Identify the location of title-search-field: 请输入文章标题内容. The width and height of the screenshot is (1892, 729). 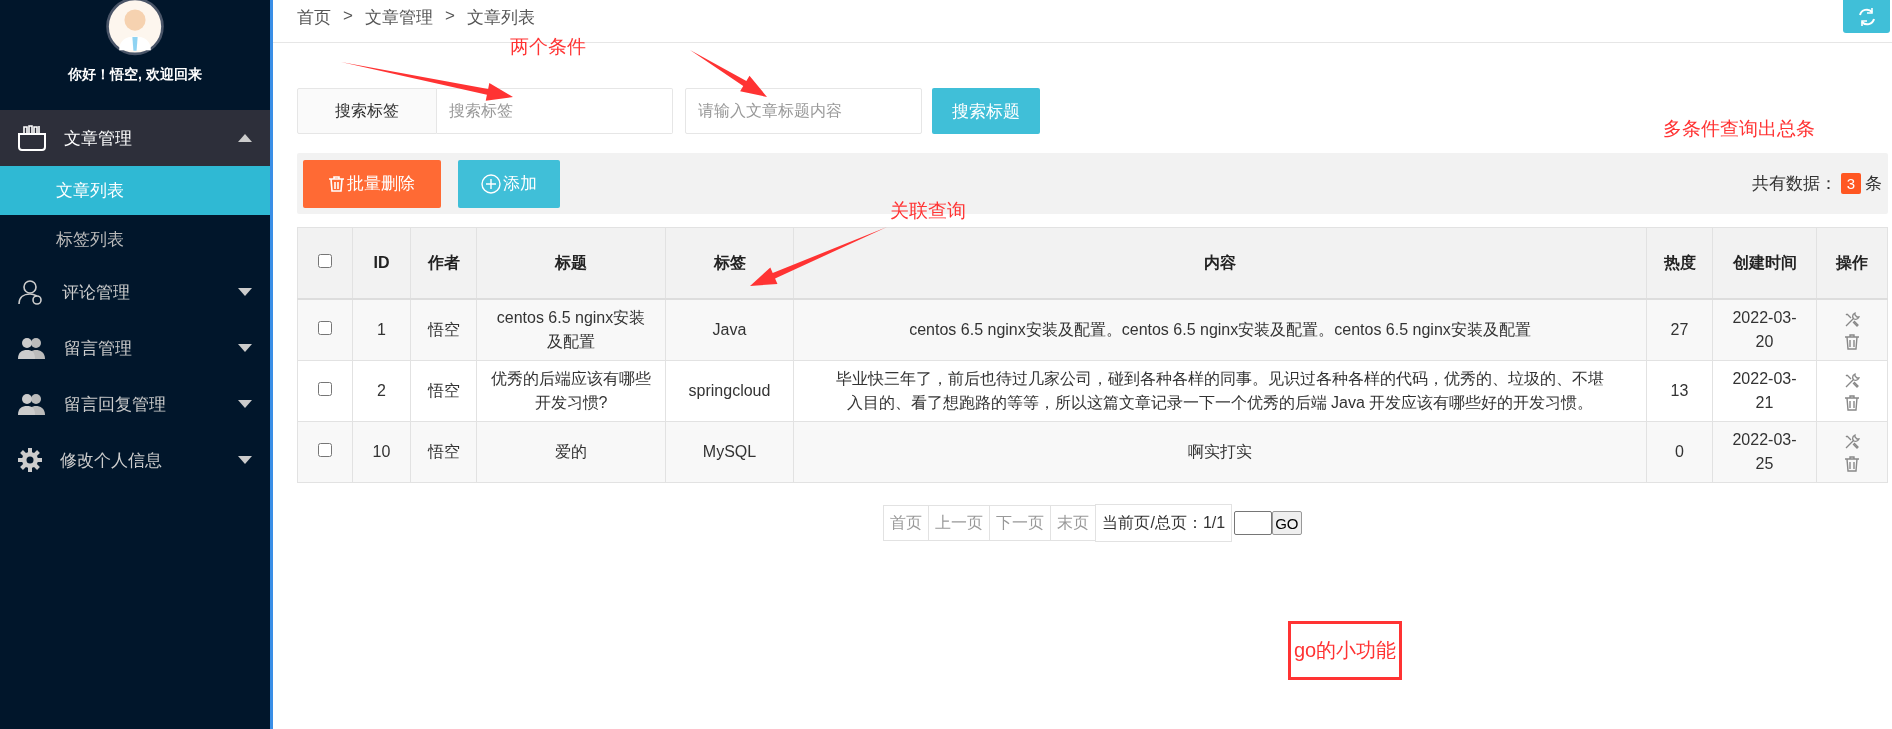
(803, 111).